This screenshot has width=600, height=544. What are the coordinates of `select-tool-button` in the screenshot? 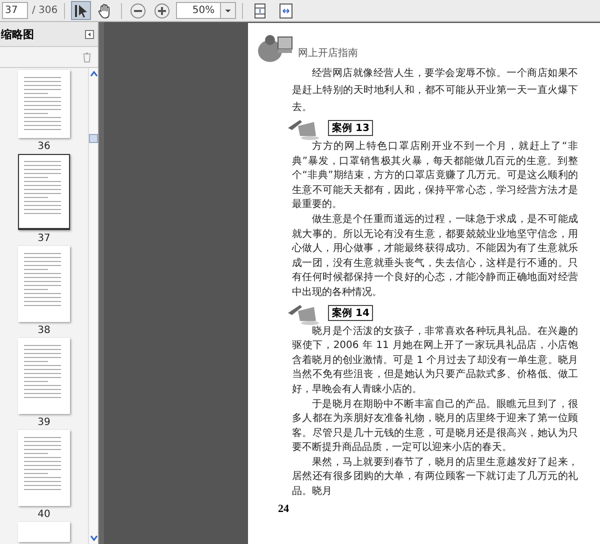 It's located at (80, 10).